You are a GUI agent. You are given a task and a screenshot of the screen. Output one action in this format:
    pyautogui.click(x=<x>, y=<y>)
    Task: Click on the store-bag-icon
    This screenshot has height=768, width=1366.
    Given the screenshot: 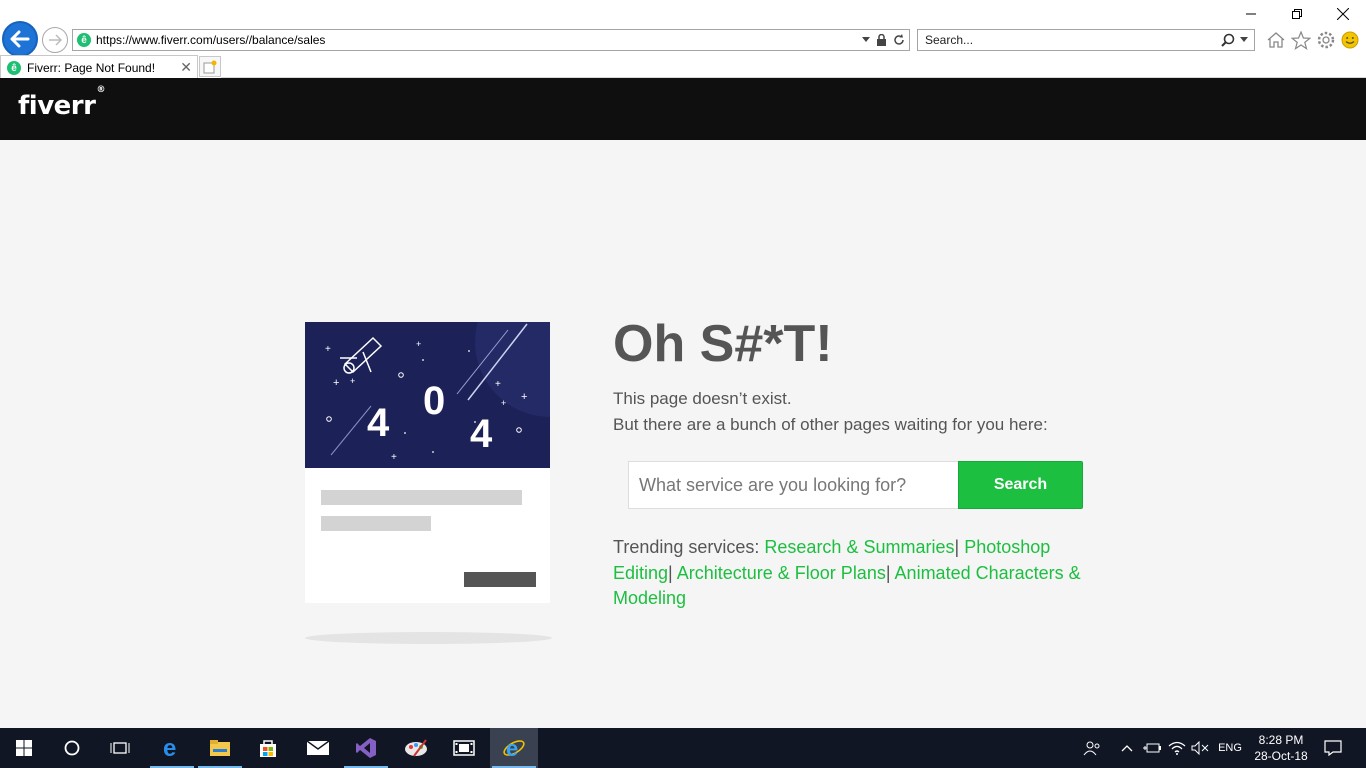 What is the action you would take?
    pyautogui.click(x=268, y=748)
    